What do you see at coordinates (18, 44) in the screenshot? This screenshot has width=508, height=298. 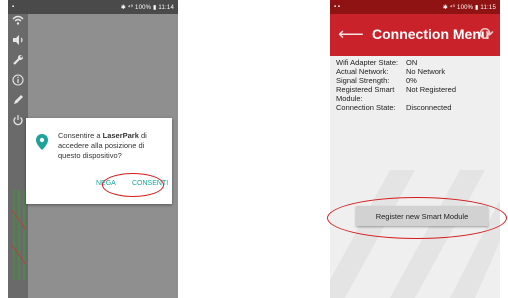 I see `volume-icon` at bounding box center [18, 44].